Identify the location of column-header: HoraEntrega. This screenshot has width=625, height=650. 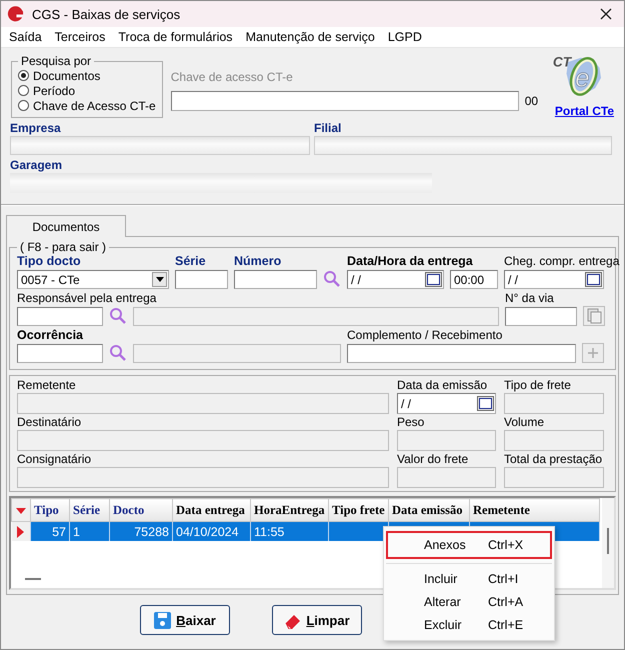
(289, 510).